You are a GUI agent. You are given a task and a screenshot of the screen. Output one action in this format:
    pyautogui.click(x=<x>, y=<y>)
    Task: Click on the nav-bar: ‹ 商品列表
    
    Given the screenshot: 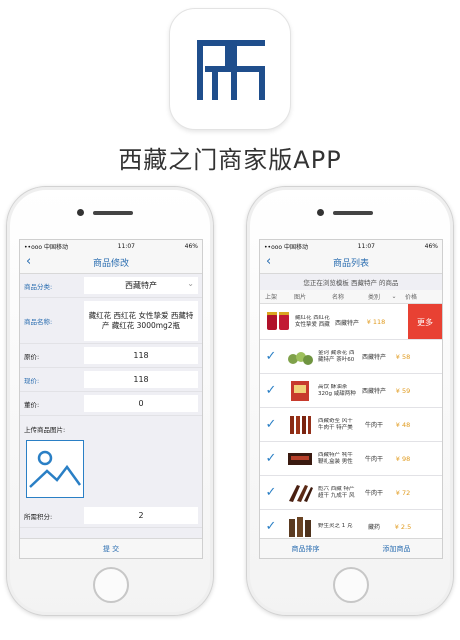 What is the action you would take?
    pyautogui.click(x=351, y=263)
    